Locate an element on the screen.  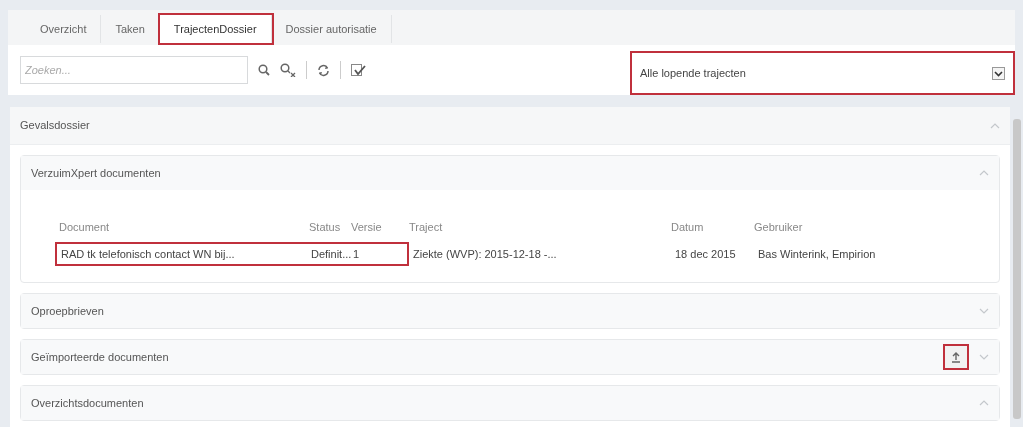
table-cell-text: 18 dec 2015 is located at coordinates (705, 254).